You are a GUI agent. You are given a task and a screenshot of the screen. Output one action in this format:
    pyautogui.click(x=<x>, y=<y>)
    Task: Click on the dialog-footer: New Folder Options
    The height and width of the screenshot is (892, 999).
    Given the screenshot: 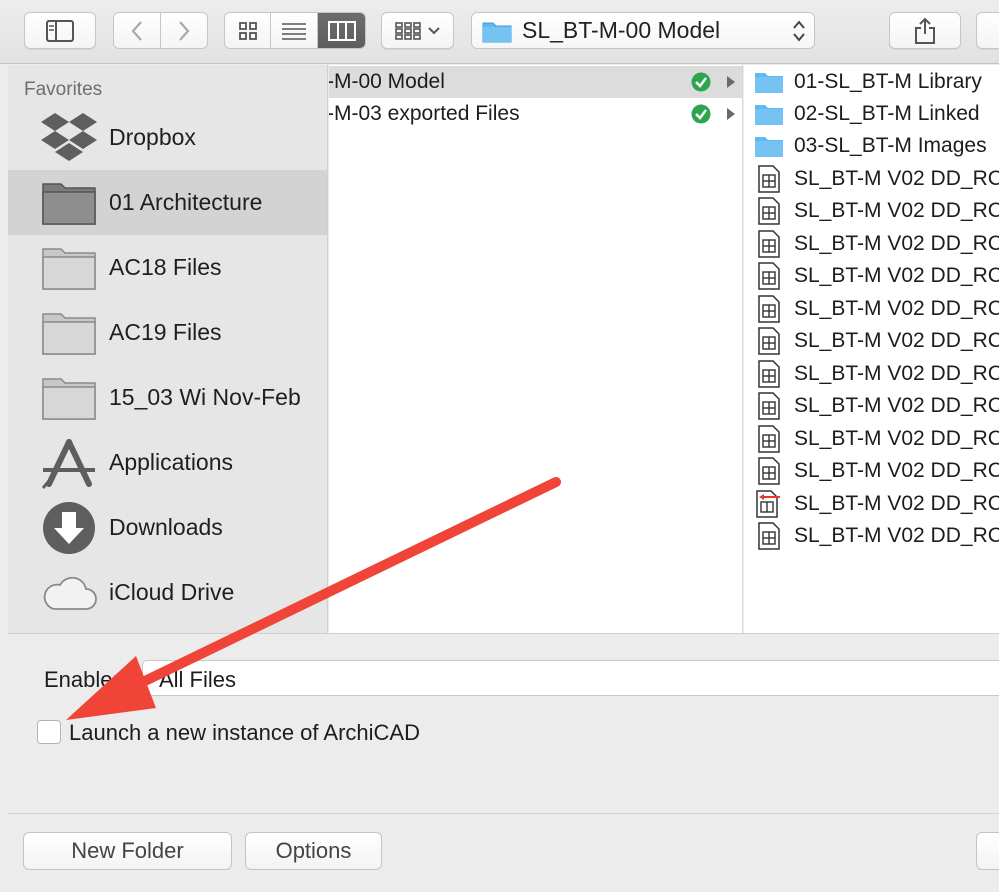 What is the action you would take?
    pyautogui.click(x=503, y=852)
    